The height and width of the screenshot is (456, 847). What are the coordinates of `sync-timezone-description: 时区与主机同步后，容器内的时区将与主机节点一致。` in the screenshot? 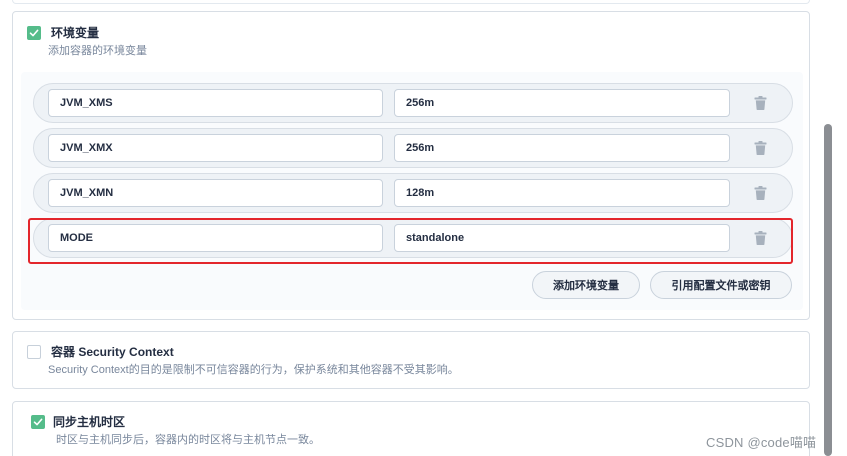 It's located at (188, 440).